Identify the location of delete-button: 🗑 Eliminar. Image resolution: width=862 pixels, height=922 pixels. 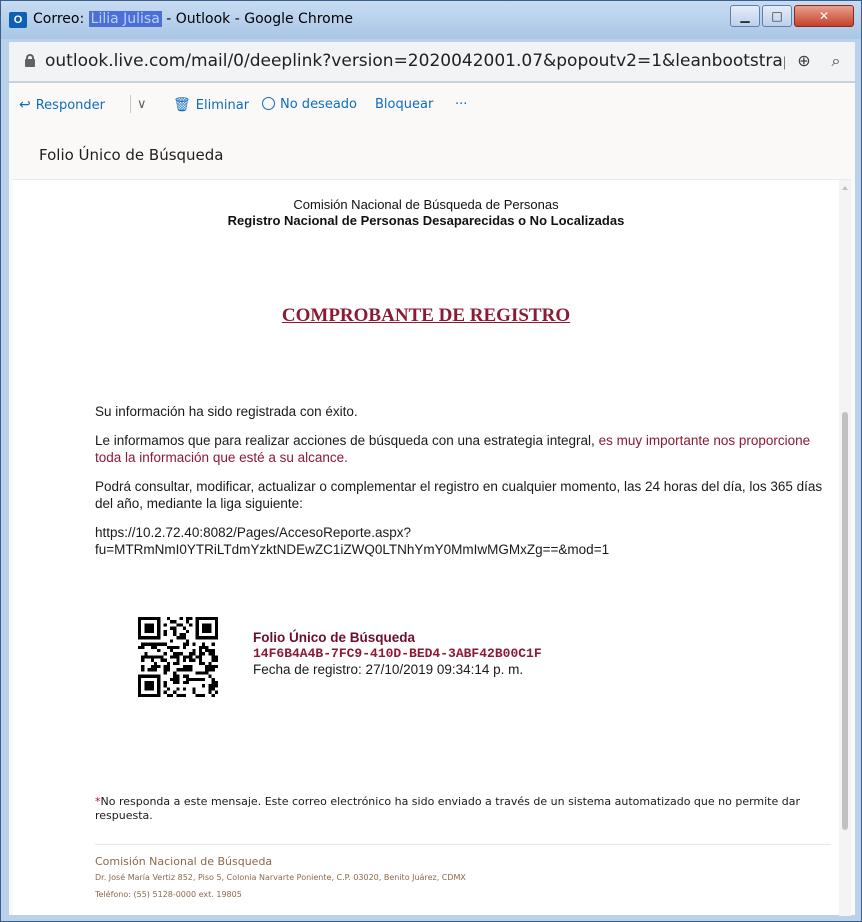
(211, 105).